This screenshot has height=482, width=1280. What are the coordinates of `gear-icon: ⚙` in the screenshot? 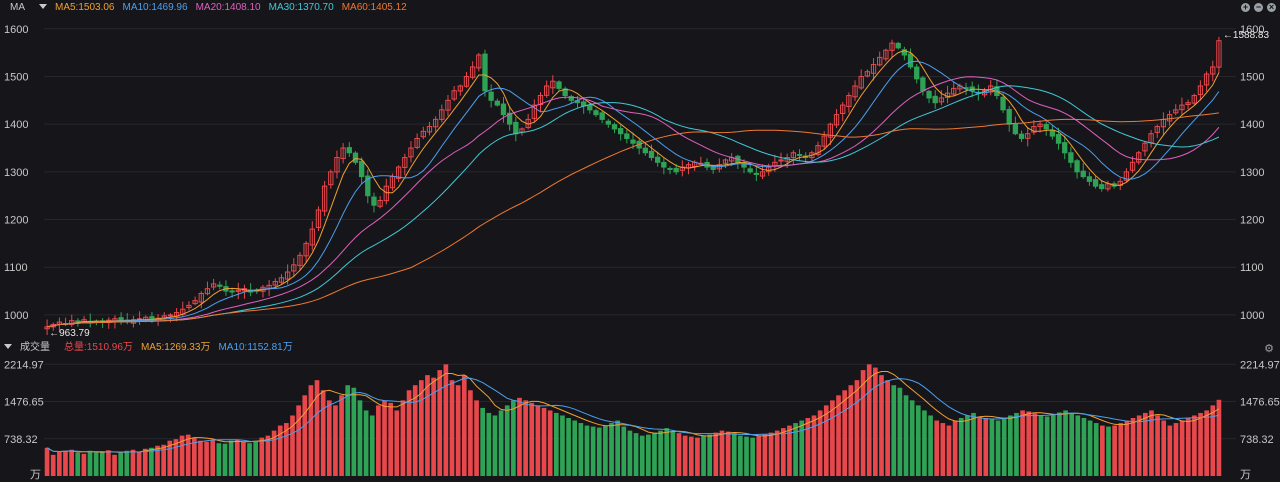 It's located at (1269, 348).